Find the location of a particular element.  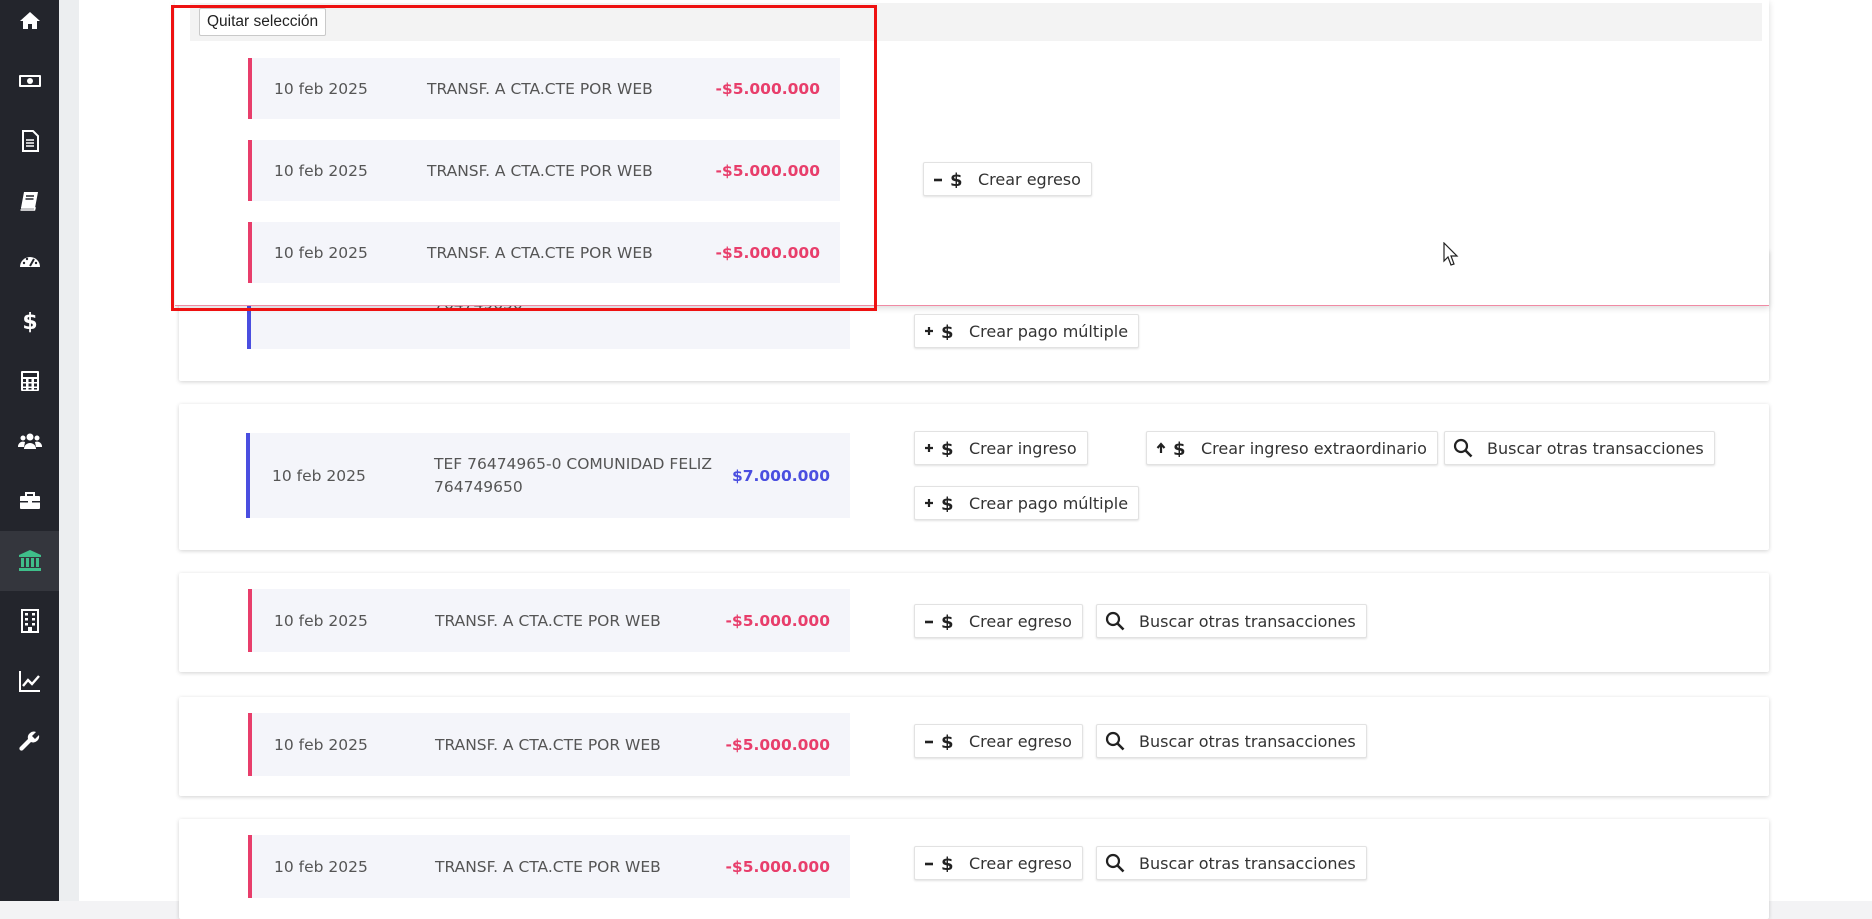

home-icon is located at coordinates (29, 20).